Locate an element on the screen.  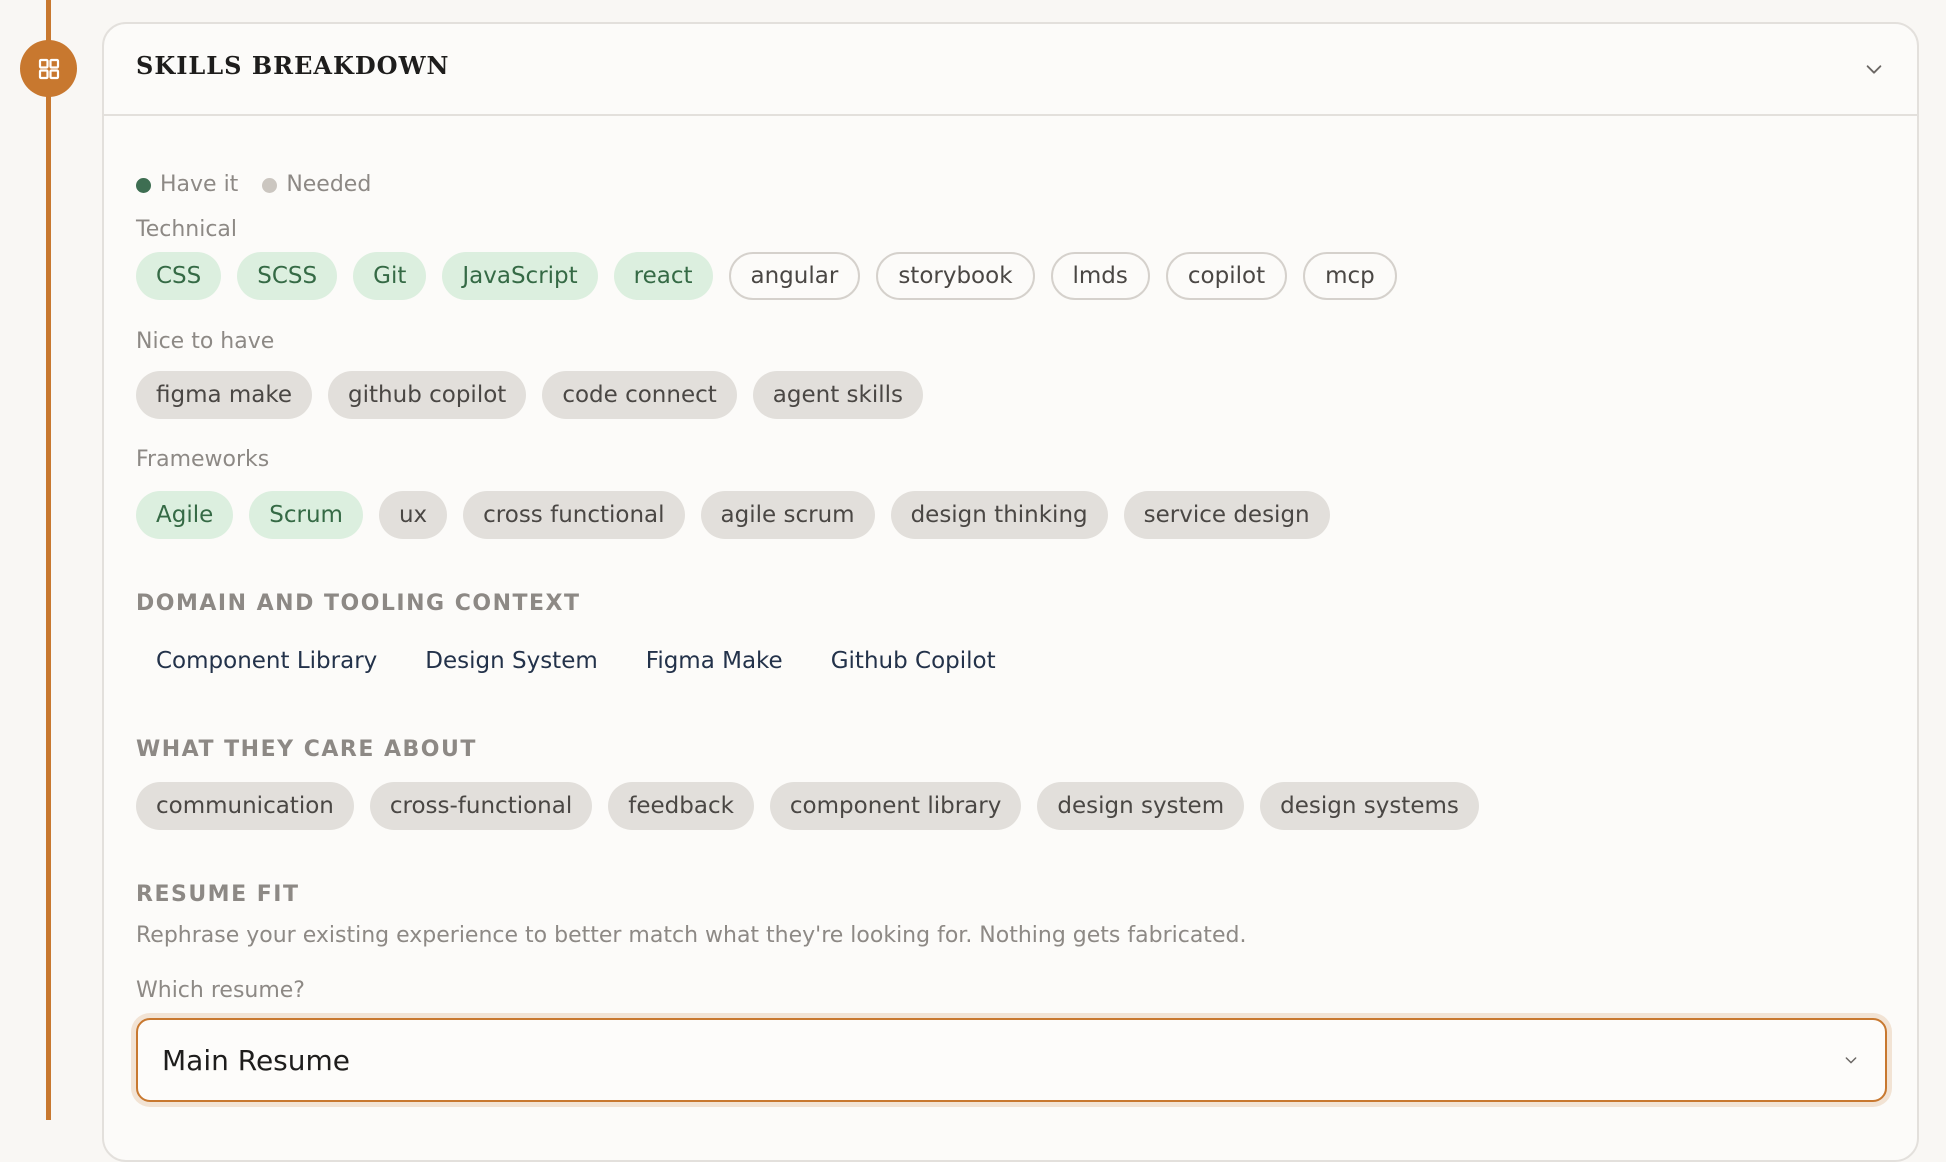
skill-tag: lmds is located at coordinates (1100, 276).